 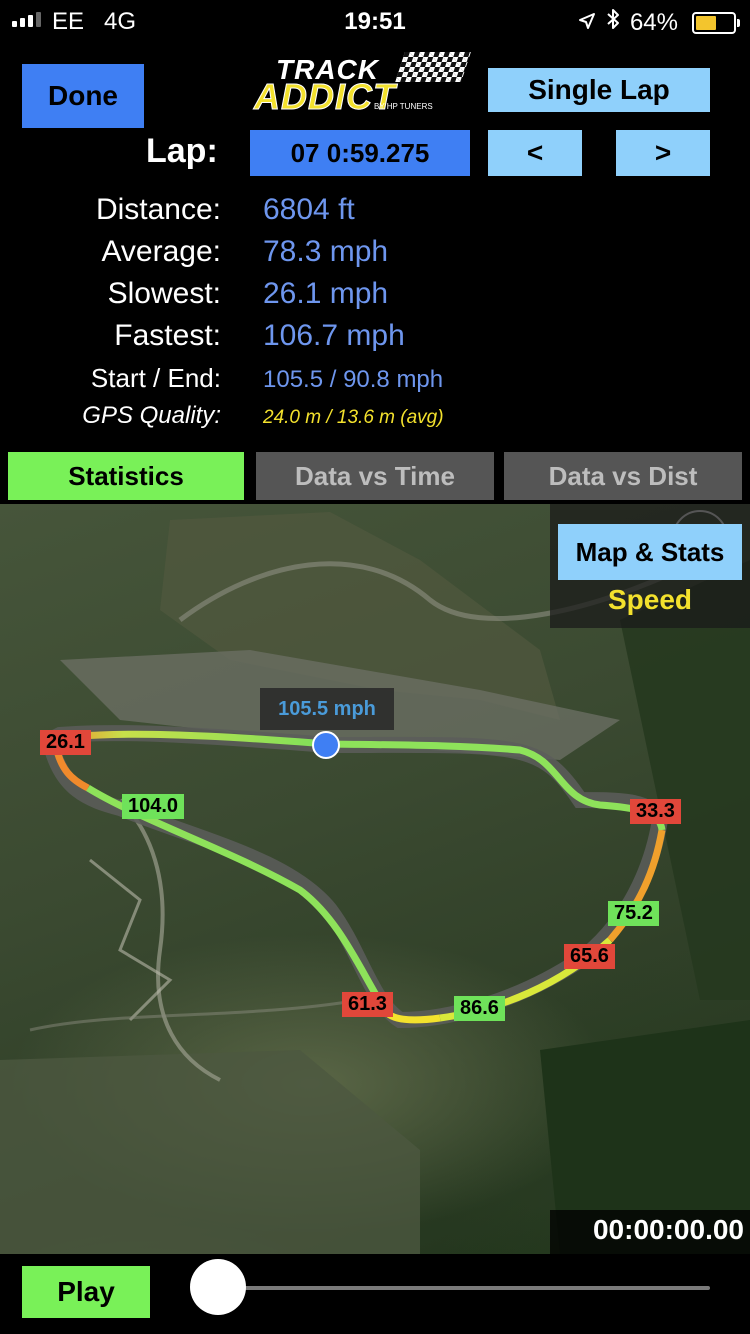 What do you see at coordinates (587, 23) in the screenshot?
I see `location-arrow-icon` at bounding box center [587, 23].